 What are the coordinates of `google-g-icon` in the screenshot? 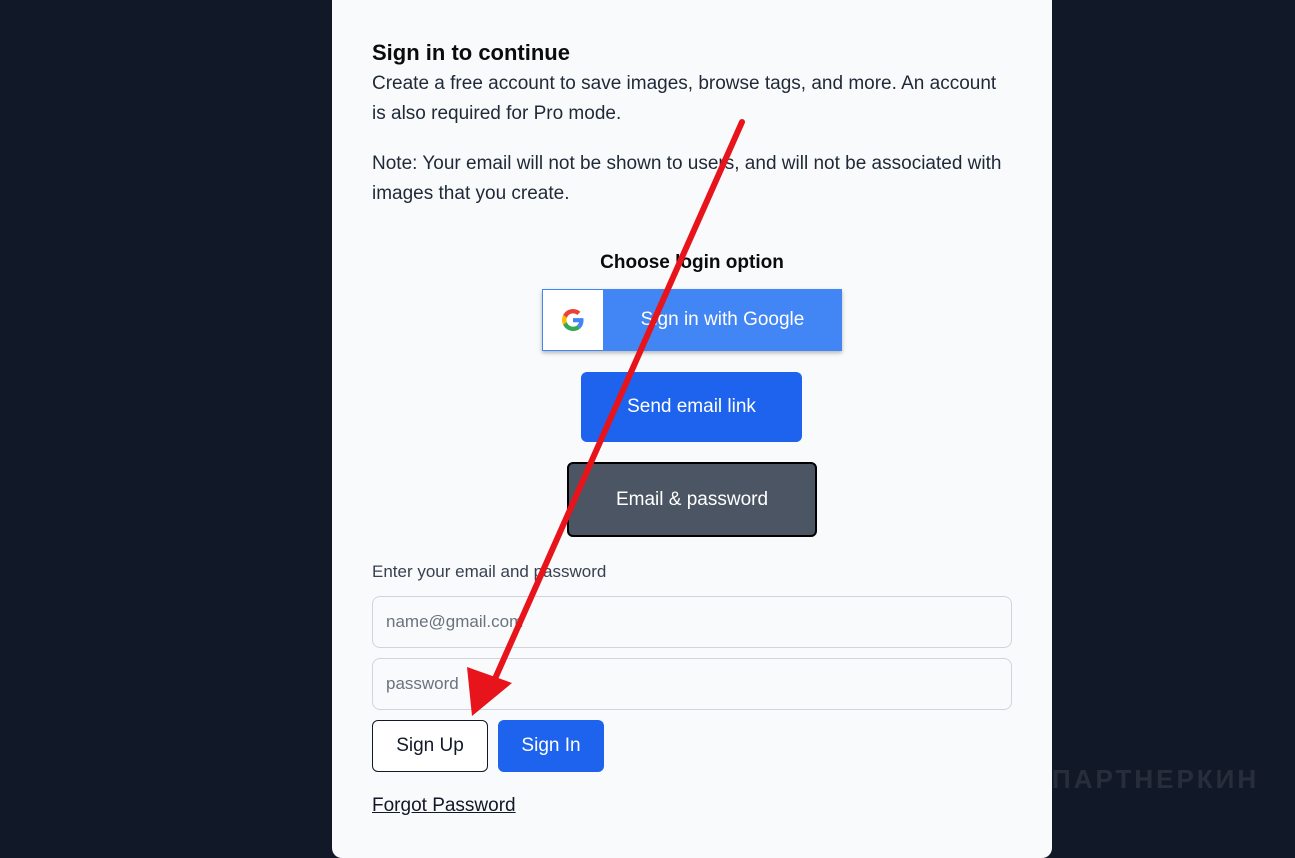 It's located at (573, 320).